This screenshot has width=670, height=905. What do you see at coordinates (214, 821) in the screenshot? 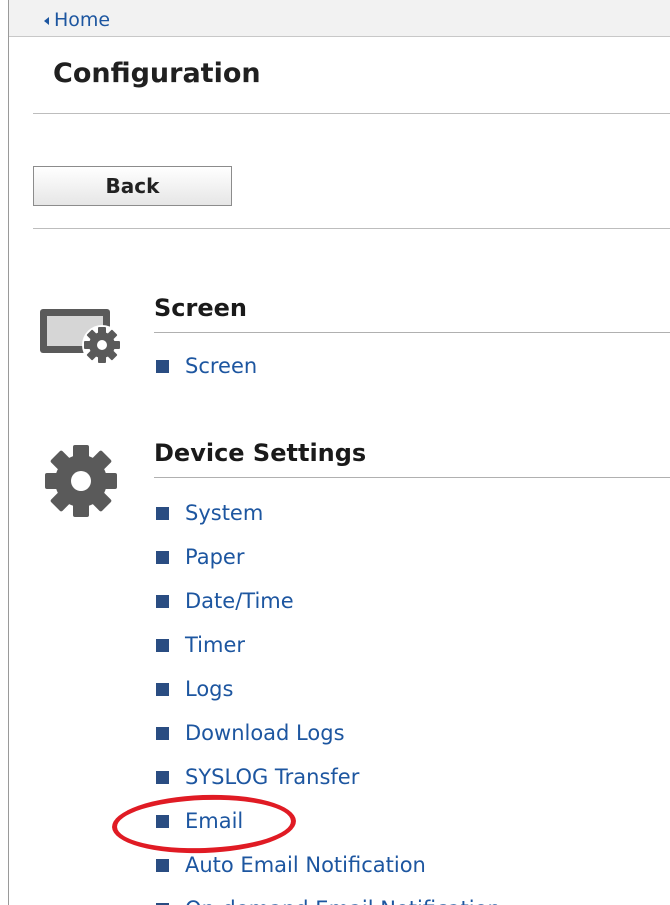
I see `link-label: Email` at bounding box center [214, 821].